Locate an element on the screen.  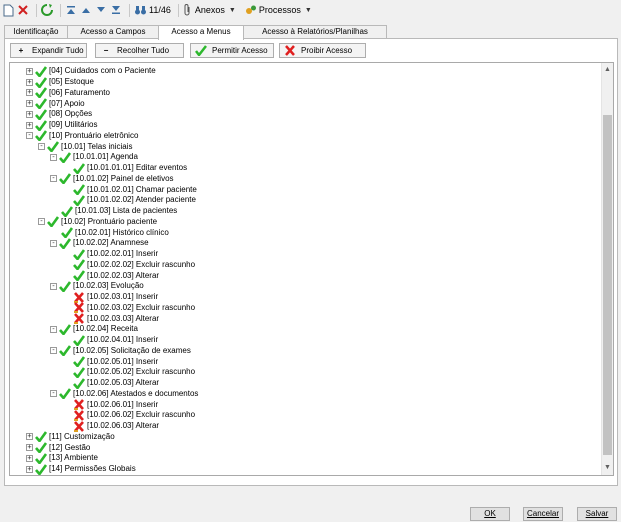
tree-item: [10.02.02.01] Inserir is located at coordinates (110, 254).